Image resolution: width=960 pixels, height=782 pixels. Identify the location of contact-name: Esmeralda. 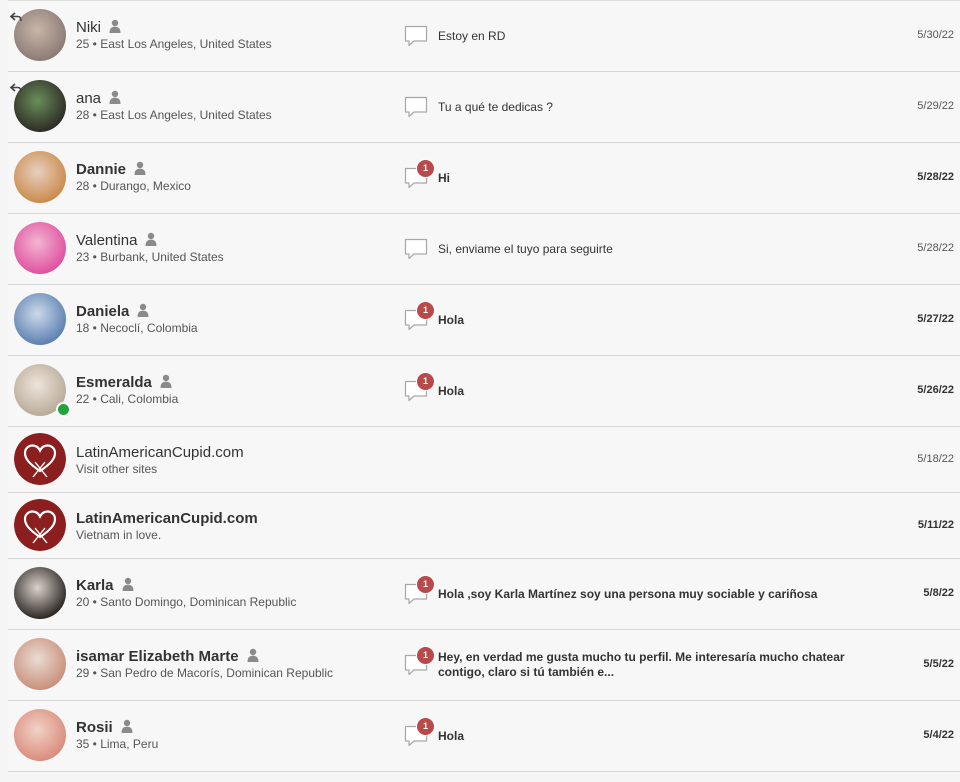
(124, 382).